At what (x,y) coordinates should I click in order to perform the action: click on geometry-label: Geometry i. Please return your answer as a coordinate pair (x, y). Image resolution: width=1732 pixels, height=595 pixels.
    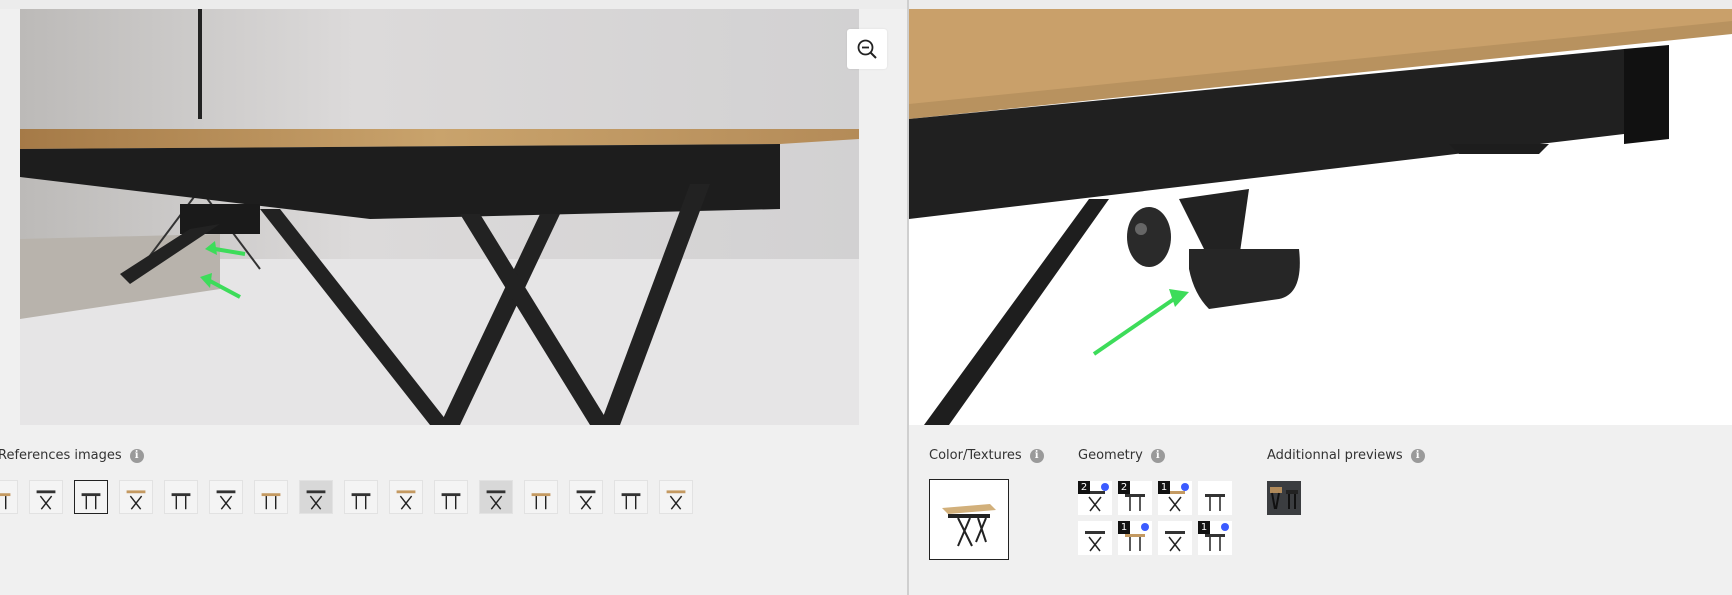
    Looking at the image, I should click on (1121, 455).